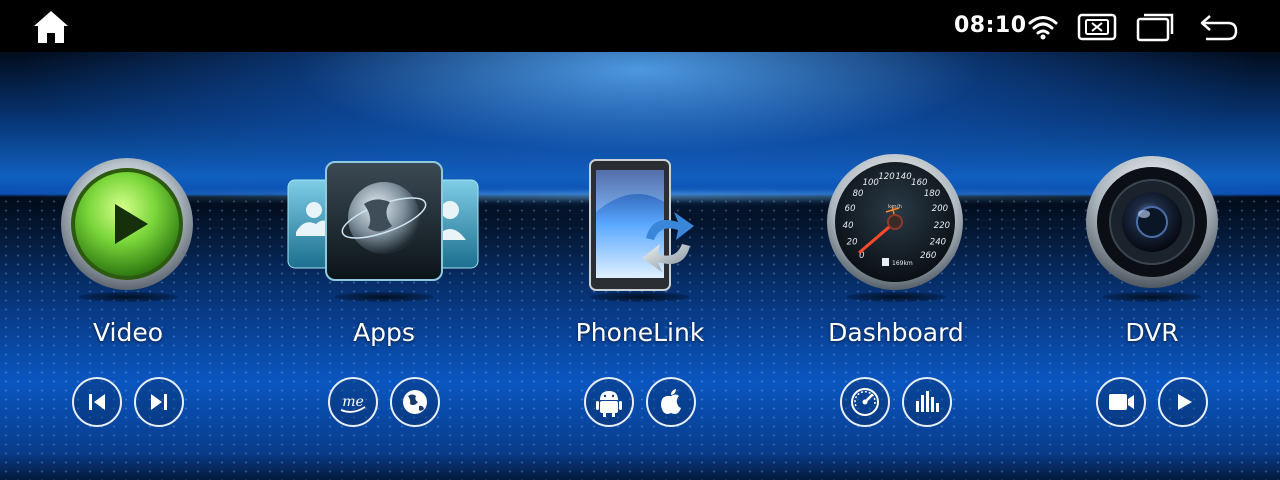 Image resolution: width=1280 pixels, height=480 pixels. What do you see at coordinates (852, 242) in the screenshot?
I see `gauge-tick-label: 20` at bounding box center [852, 242].